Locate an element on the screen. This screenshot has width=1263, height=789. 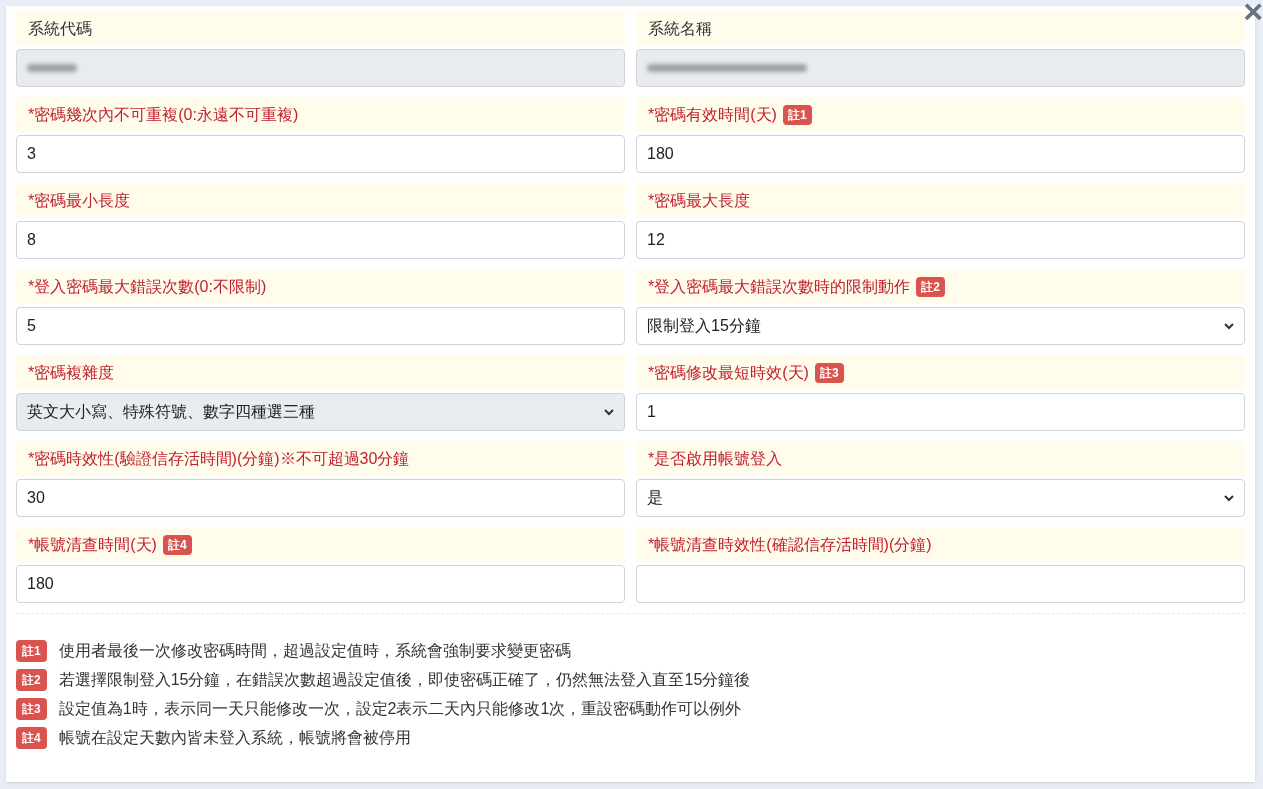
input-field: 5 is located at coordinates (320, 326).